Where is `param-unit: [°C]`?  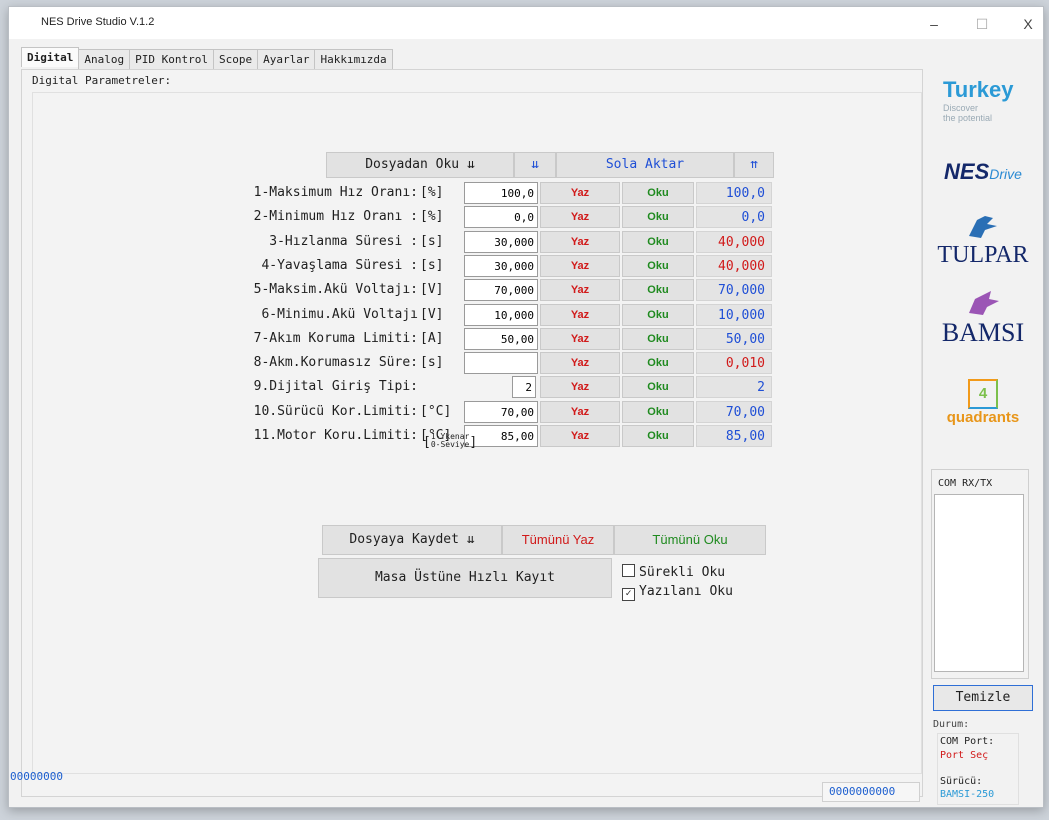 param-unit: [°C] is located at coordinates (436, 411).